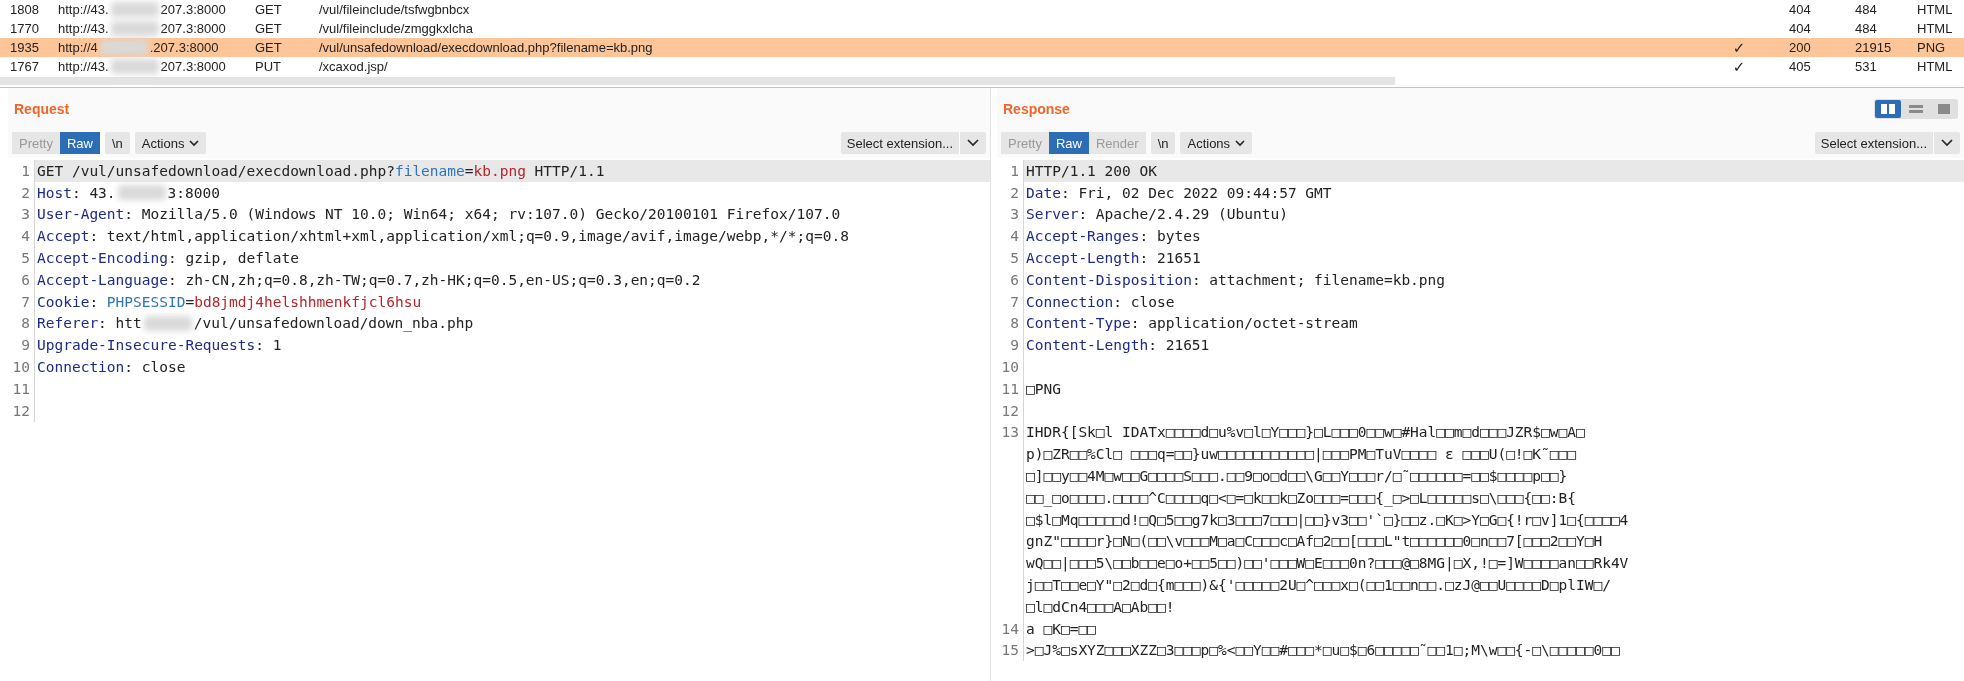 The image size is (1964, 681). What do you see at coordinates (1297, 476) in the screenshot?
I see `code-line: □]□□y□□4M□w□□G□□□□S□□□.□□9□o□d□□\G□□Y□□□r/□˜□□□□□□=□□$□□□□p□□}` at bounding box center [1297, 476].